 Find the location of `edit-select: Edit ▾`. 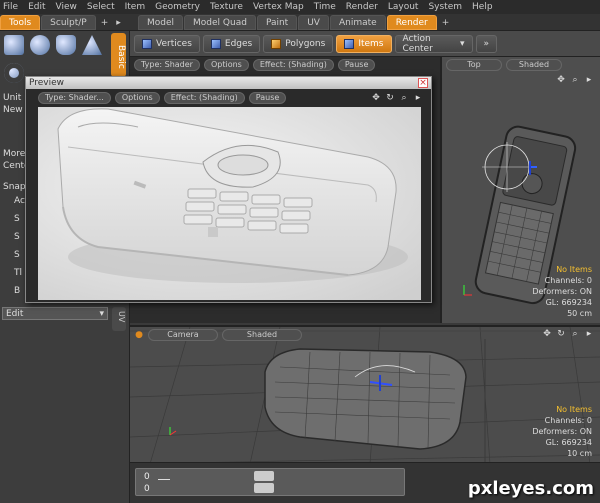

edit-select: Edit ▾ is located at coordinates (55, 313).